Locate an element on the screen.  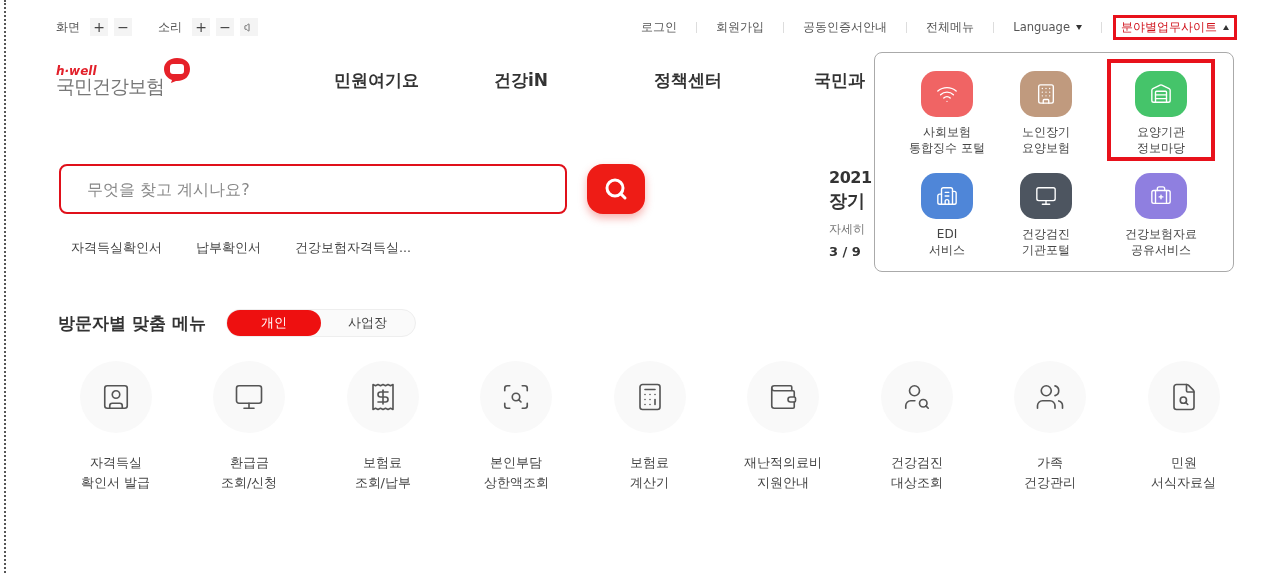
site-menu-label: EDI 서비스 is located at coordinates (947, 242).